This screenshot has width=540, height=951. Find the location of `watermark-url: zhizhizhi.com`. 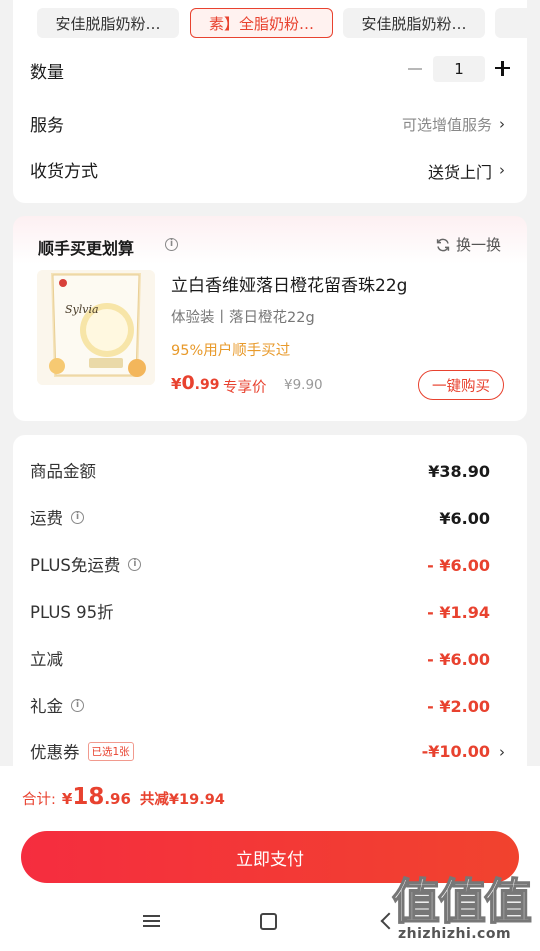

watermark-url: zhizhizhi.com is located at coordinates (455, 934).